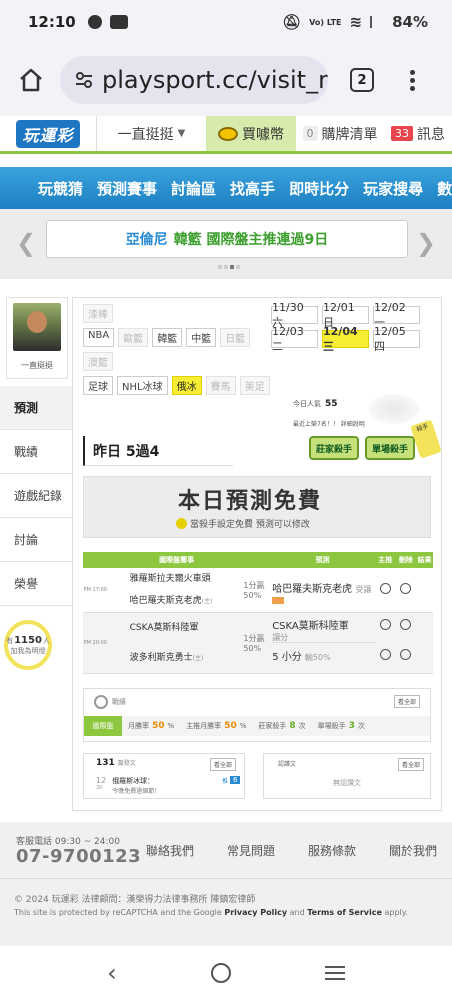 This screenshot has width=452, height=1000. I want to click on messages-label: 訊息, so click(431, 134).